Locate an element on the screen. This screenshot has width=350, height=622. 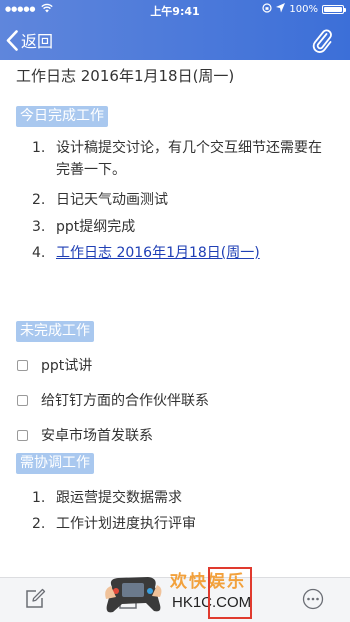
list-item: 2. 日记天气动画测试 is located at coordinates (182, 200).